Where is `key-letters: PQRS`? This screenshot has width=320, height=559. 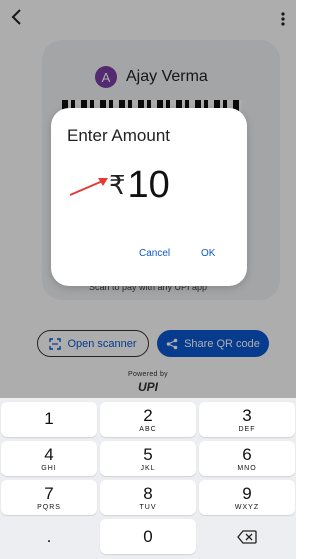
key-letters: PQRS is located at coordinates (49, 507).